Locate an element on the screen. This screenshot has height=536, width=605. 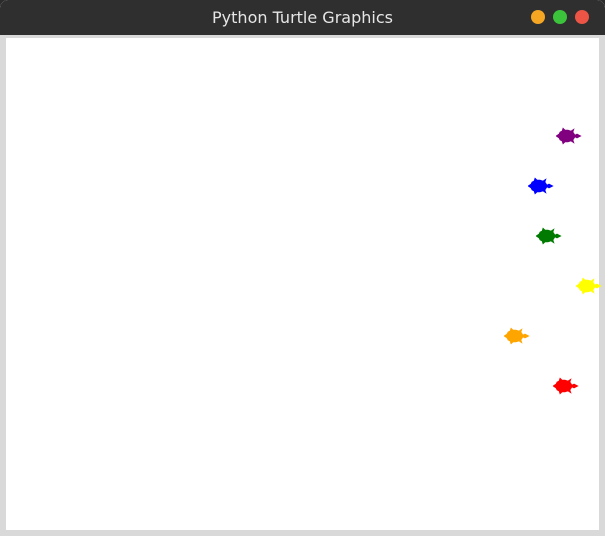
window-title: Python Turtle Graphics is located at coordinates (302, 17).